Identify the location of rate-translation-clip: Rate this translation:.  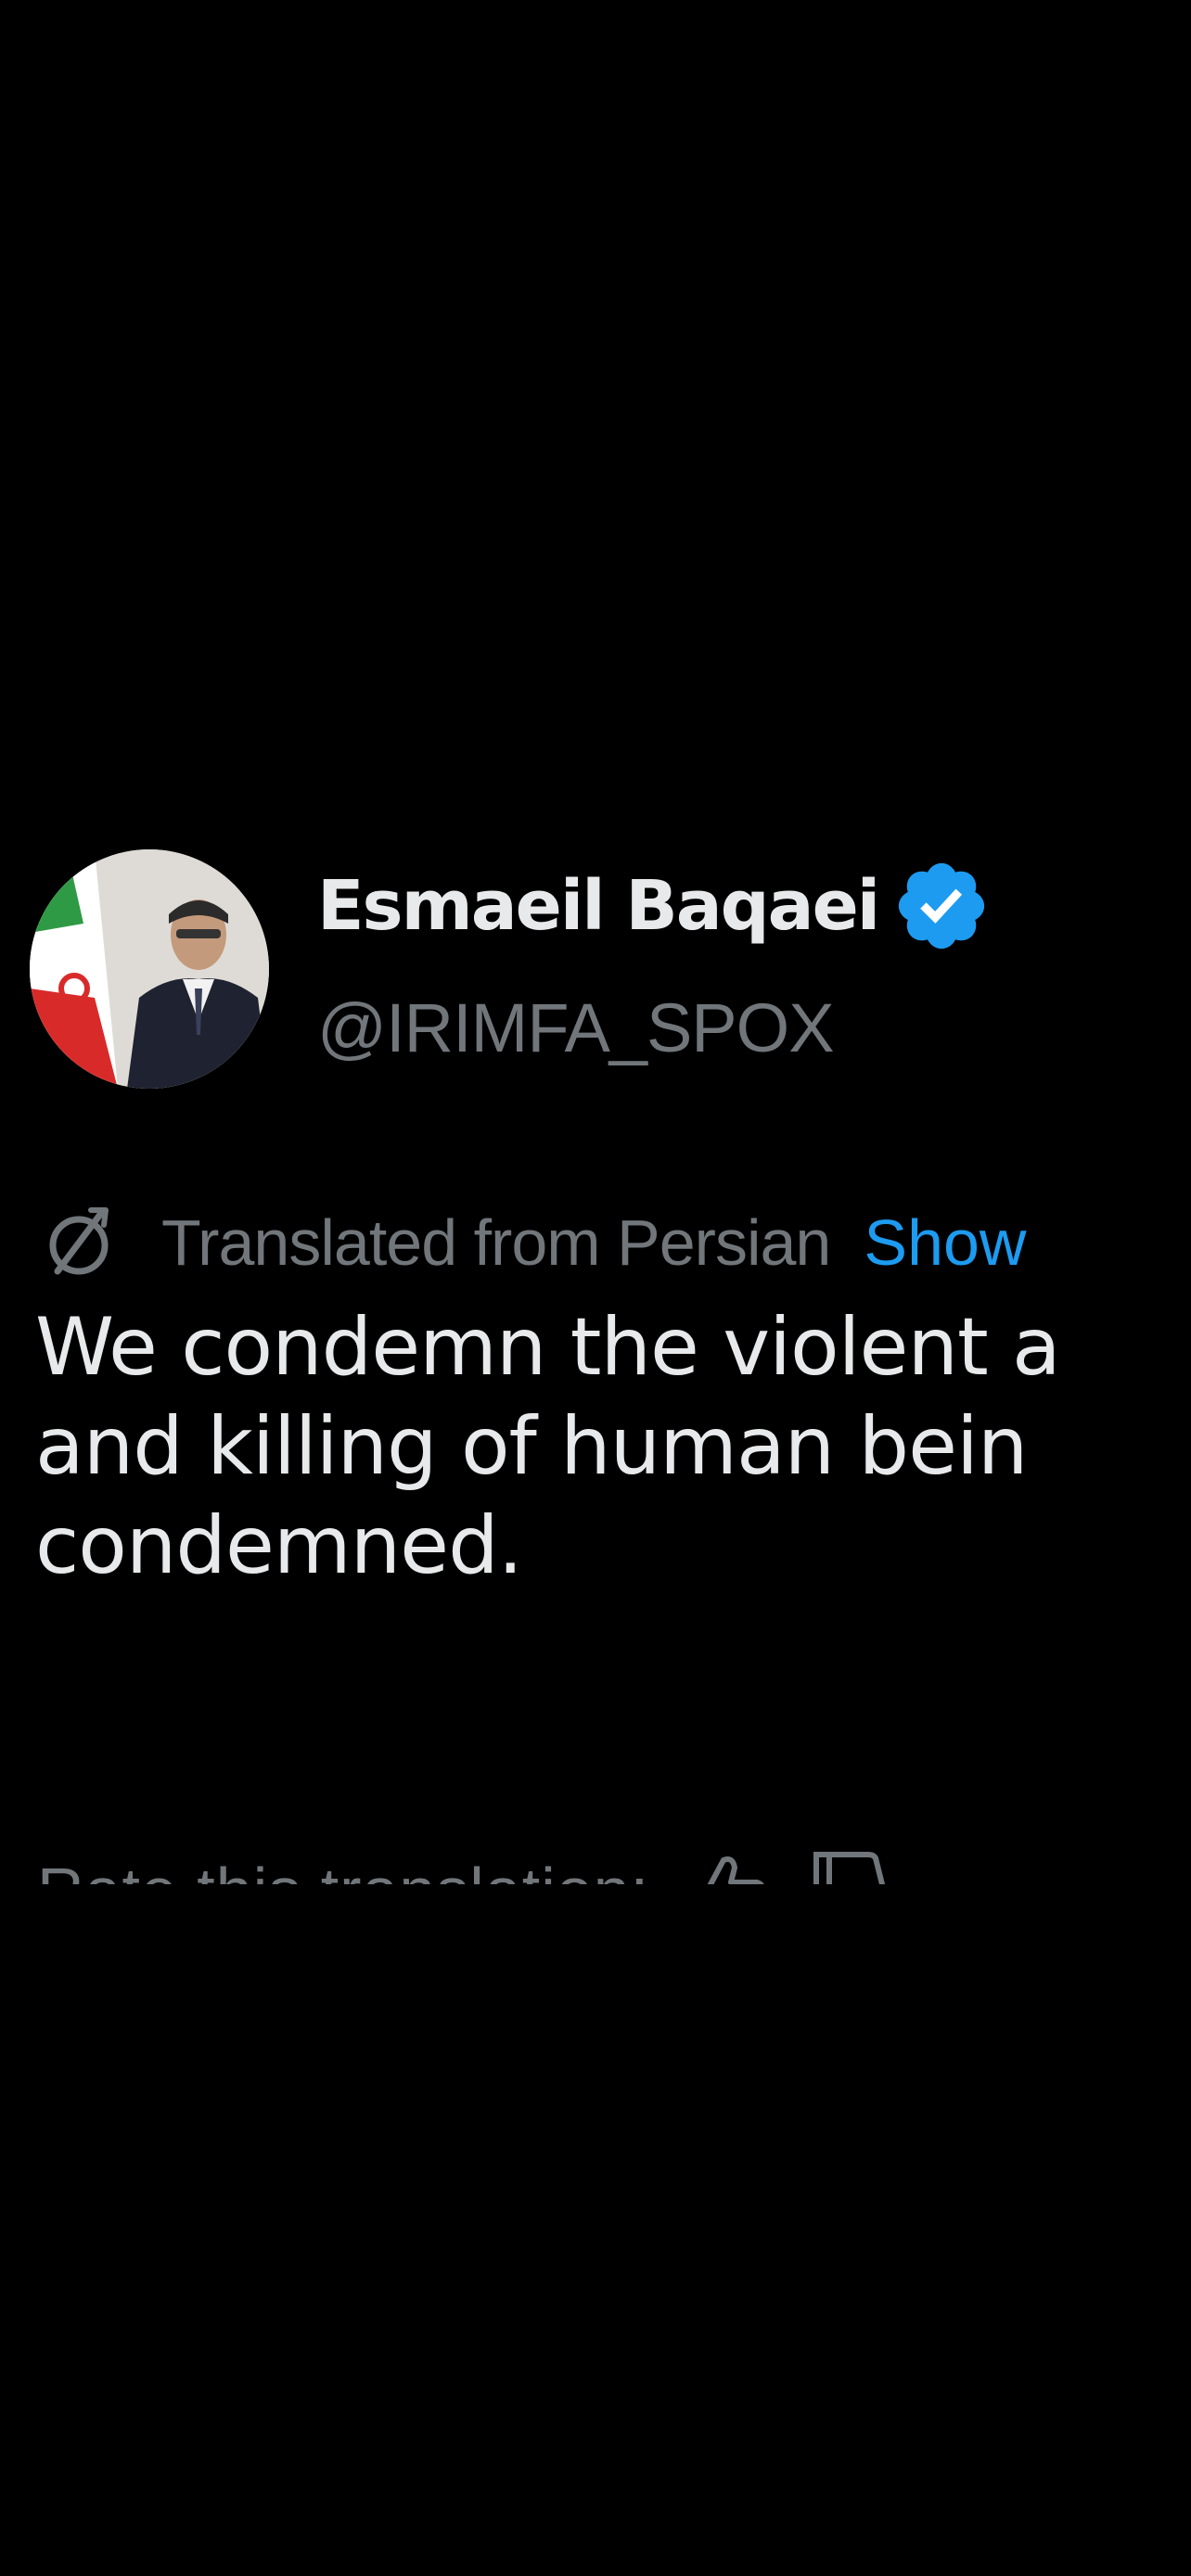
(595, 1862).